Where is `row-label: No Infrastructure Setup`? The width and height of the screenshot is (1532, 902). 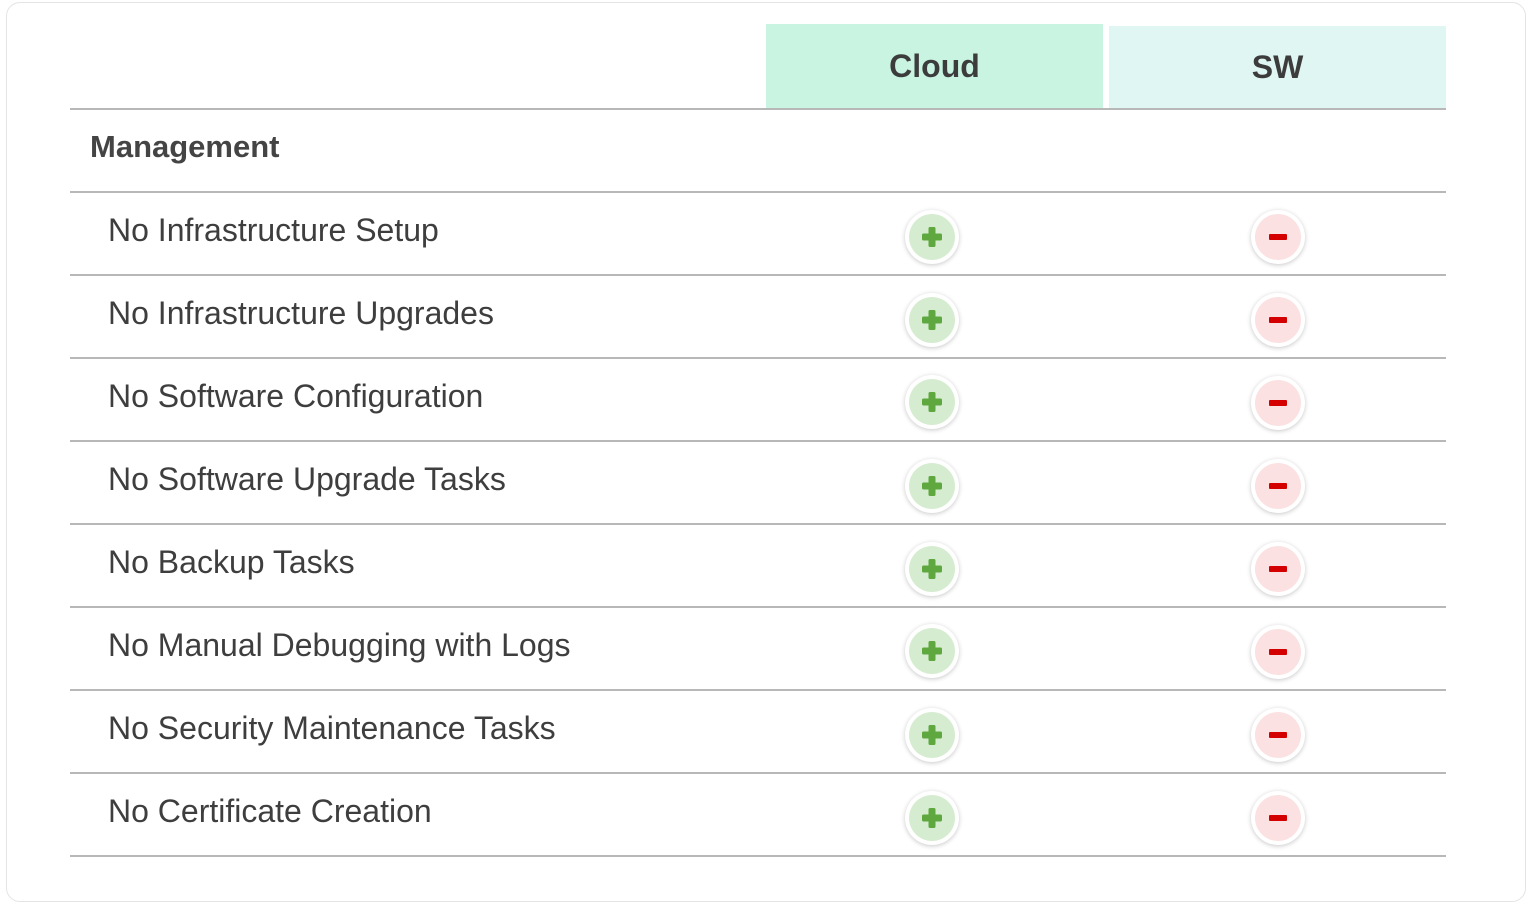 row-label: No Infrastructure Setup is located at coordinates (273, 229).